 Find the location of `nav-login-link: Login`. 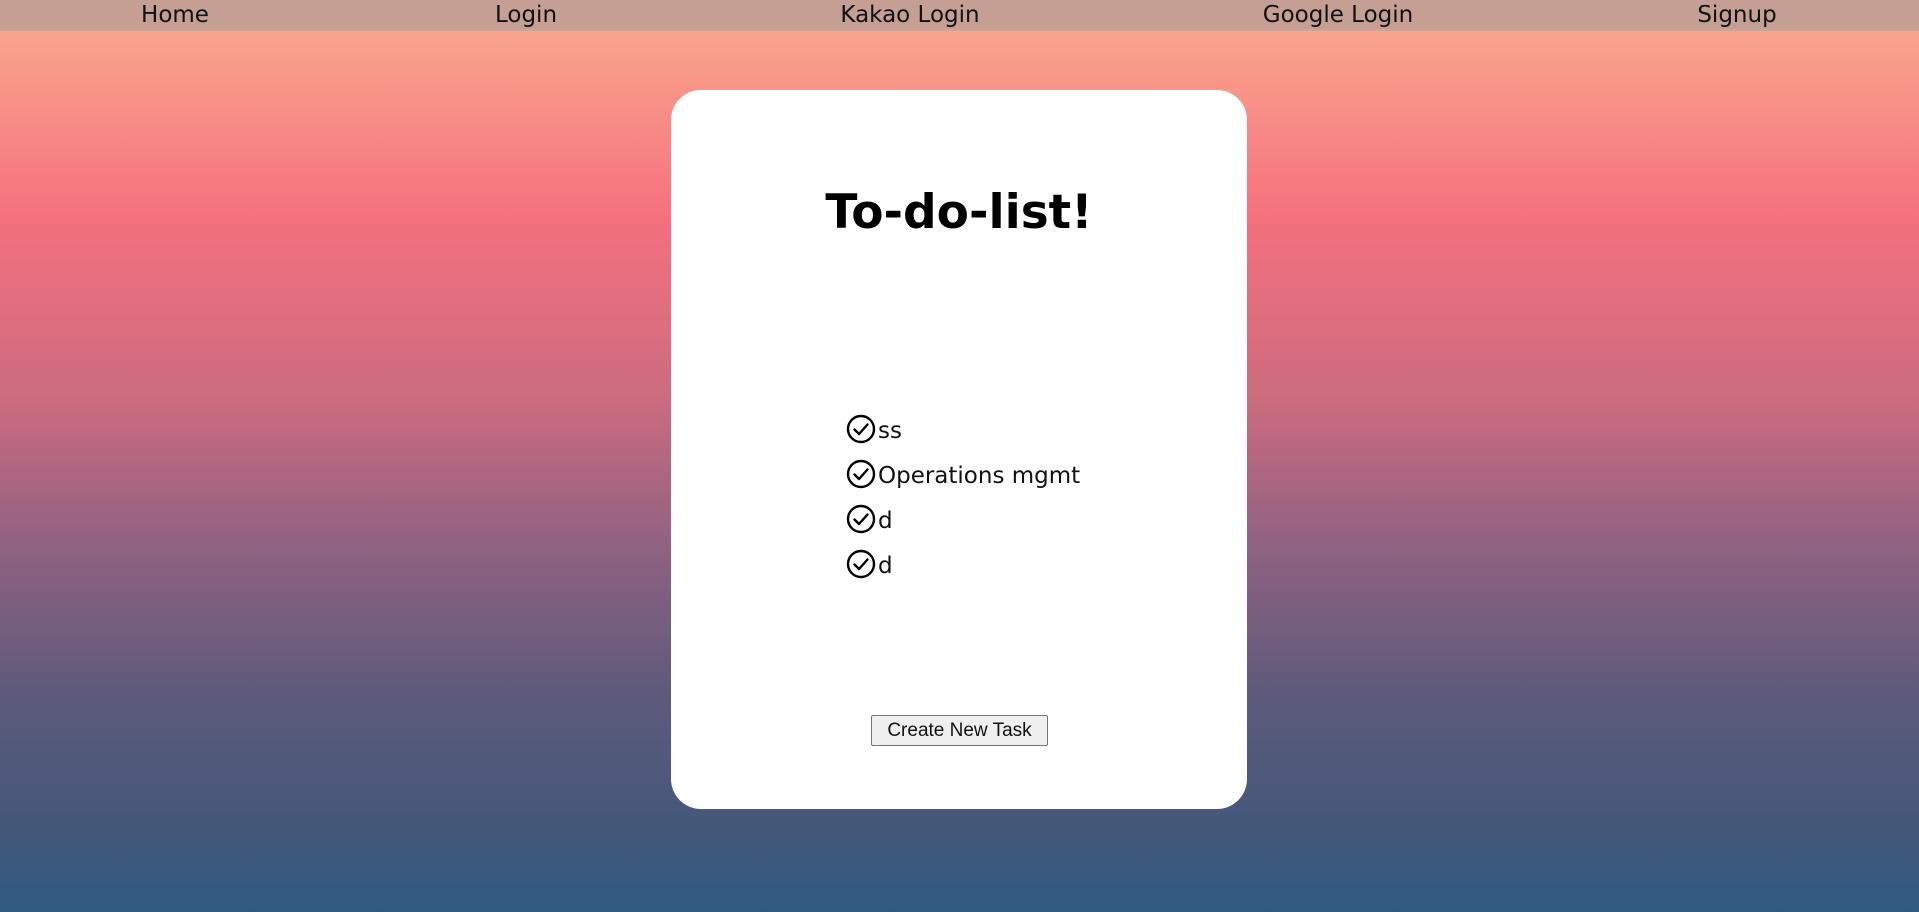

nav-login-link: Login is located at coordinates (526, 14).